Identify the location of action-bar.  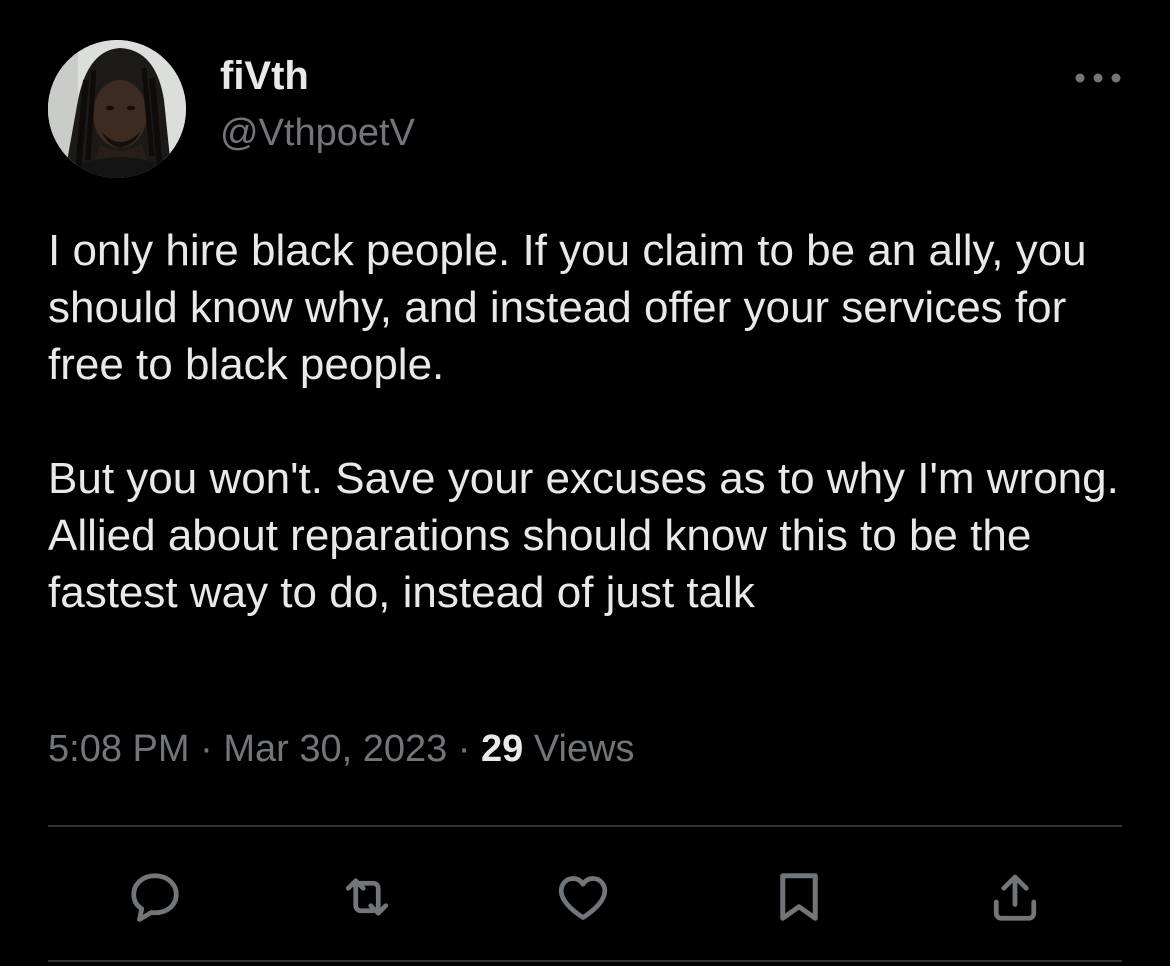
(585, 897).